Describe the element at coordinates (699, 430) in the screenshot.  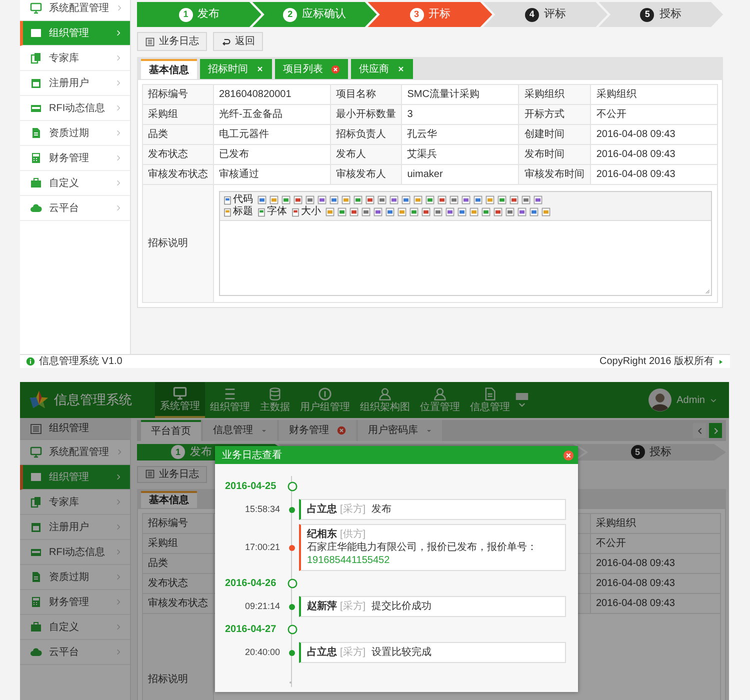
I see `previous-button` at that location.